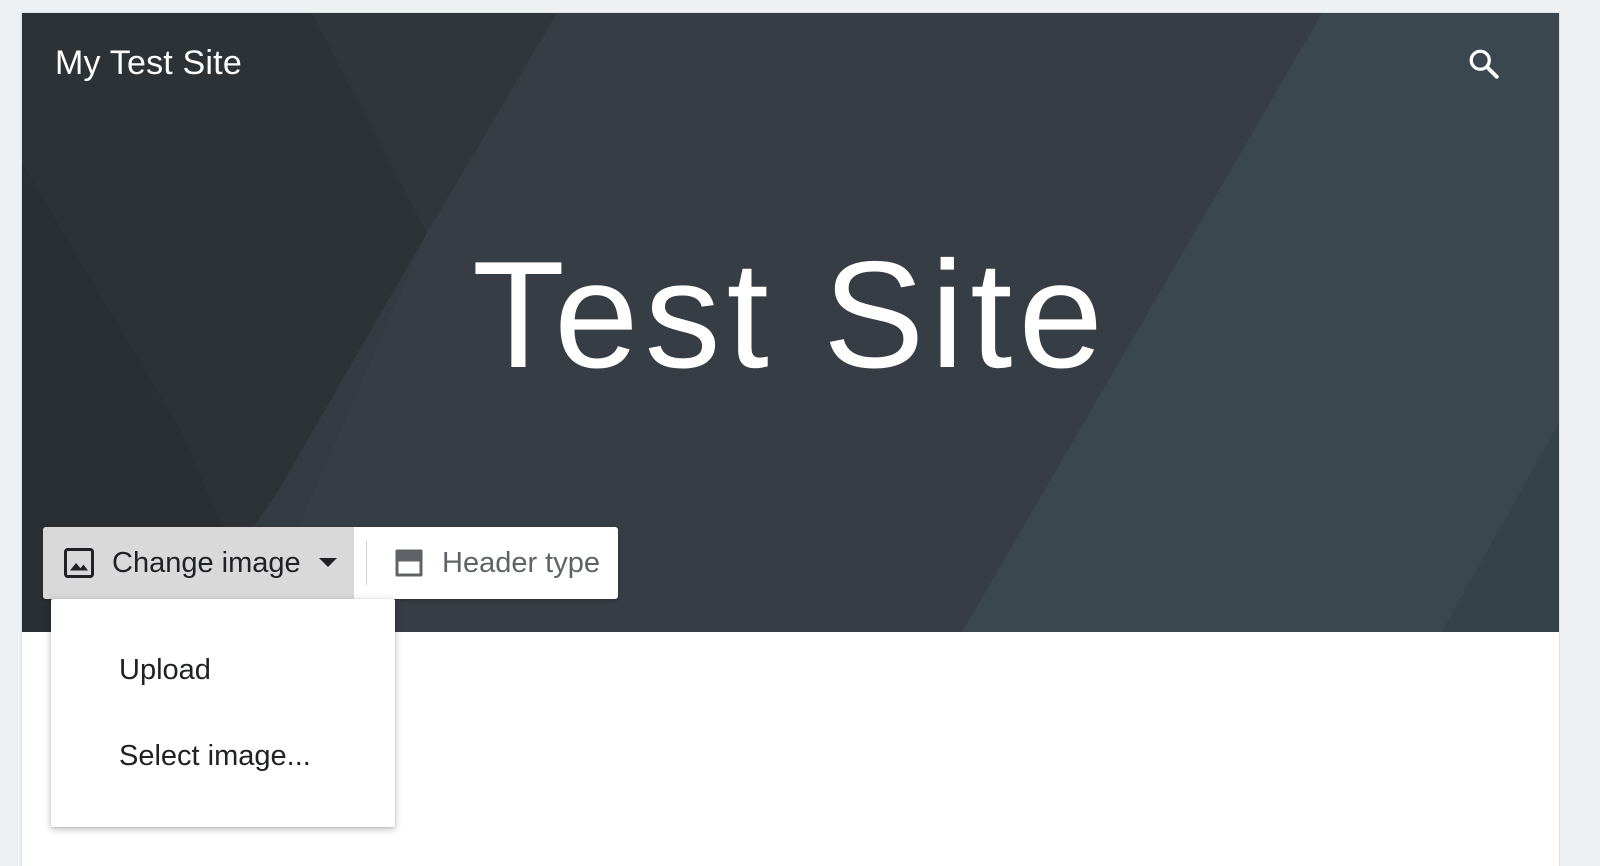  I want to click on change-image-button: Change image, so click(198, 563).